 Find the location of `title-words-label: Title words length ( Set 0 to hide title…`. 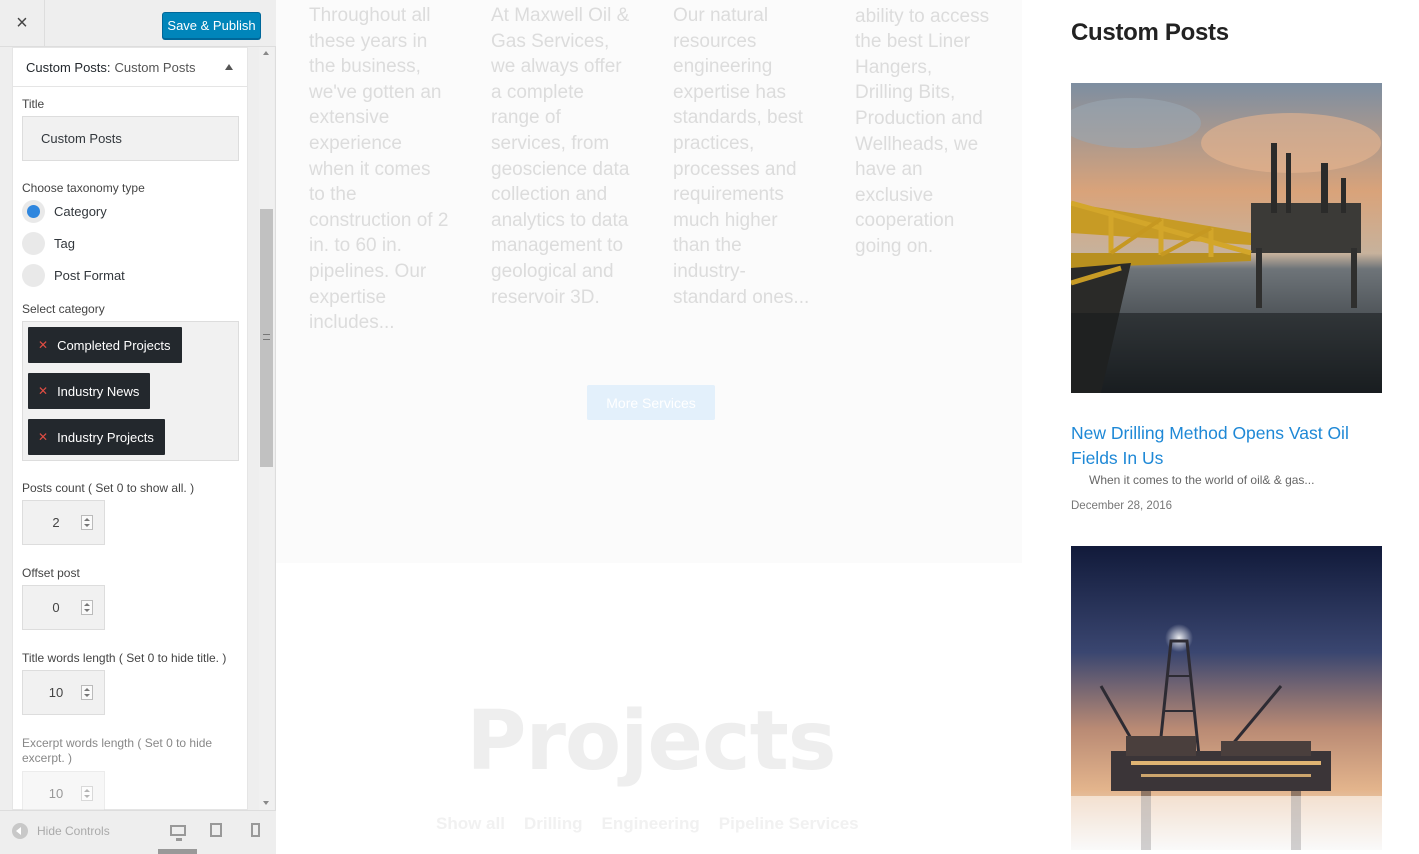

title-words-label: Title words length ( Set 0 to hide title… is located at coordinates (124, 658).